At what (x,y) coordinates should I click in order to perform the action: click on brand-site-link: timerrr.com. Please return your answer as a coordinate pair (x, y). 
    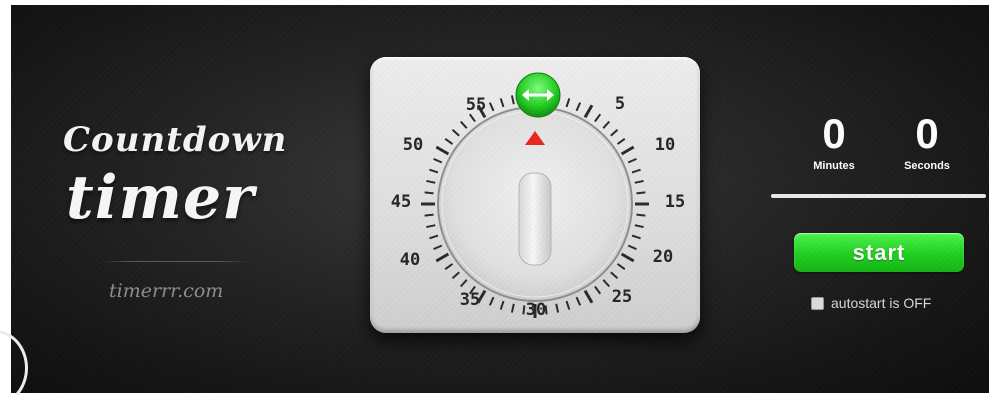
    Looking at the image, I should click on (166, 291).